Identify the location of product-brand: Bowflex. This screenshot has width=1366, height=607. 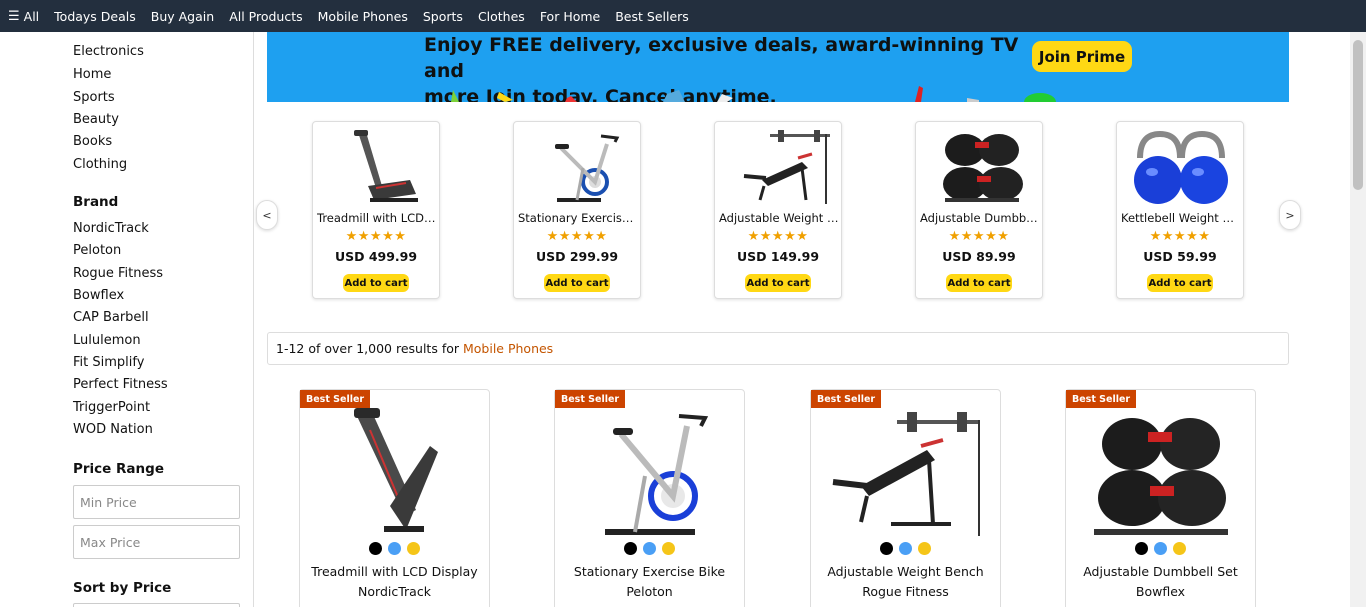
(1160, 591).